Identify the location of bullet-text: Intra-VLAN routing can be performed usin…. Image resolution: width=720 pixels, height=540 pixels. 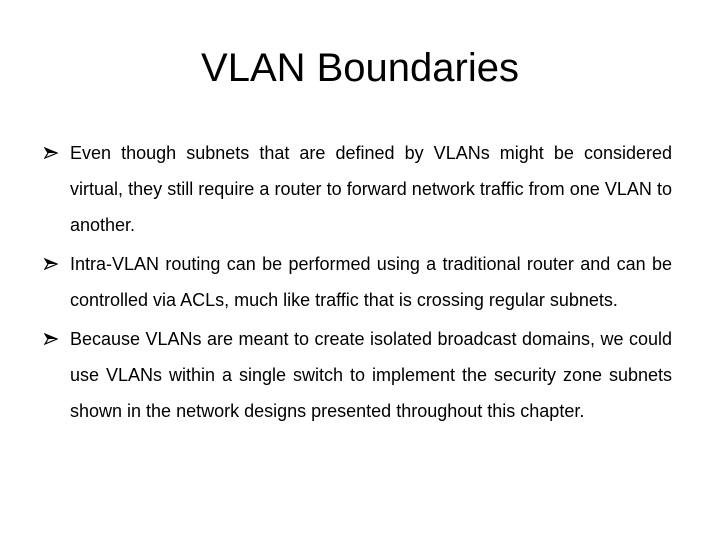
(371, 282).